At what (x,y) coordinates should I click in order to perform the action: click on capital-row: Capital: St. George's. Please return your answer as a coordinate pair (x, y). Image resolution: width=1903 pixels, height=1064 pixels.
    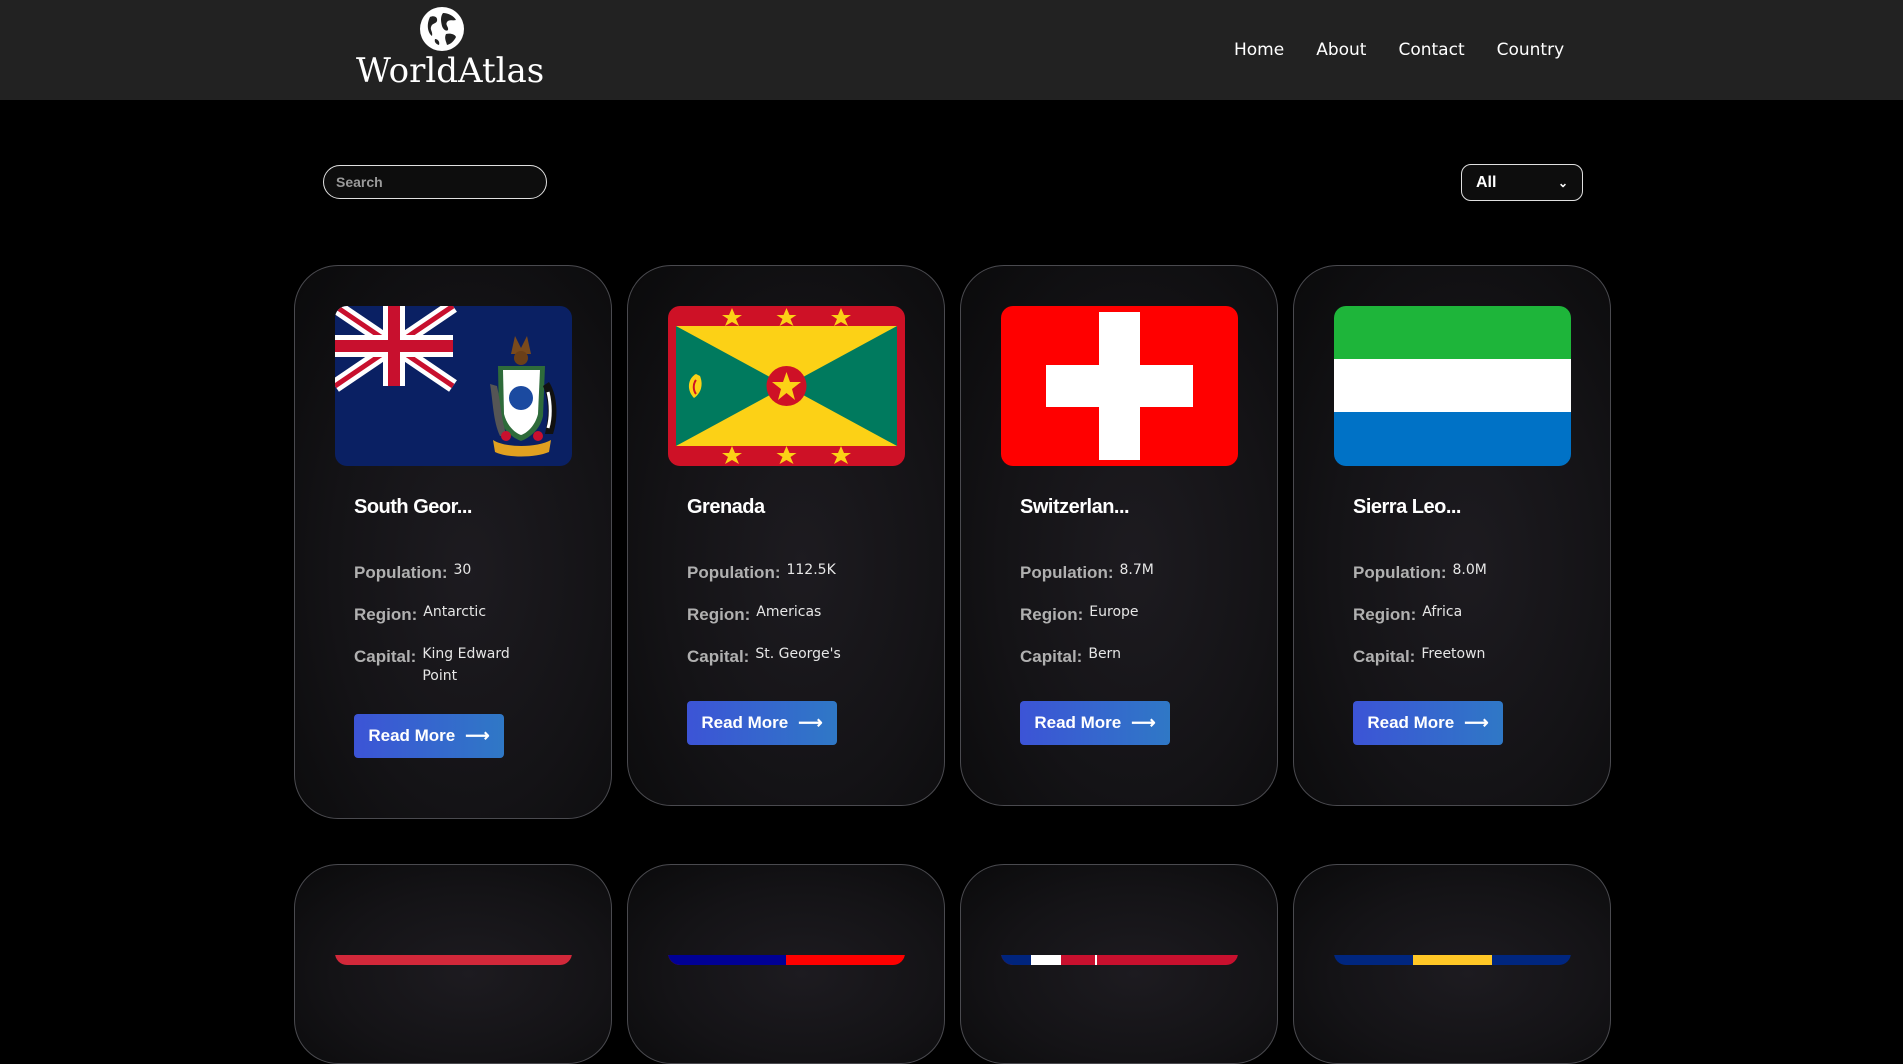
    Looking at the image, I should click on (764, 655).